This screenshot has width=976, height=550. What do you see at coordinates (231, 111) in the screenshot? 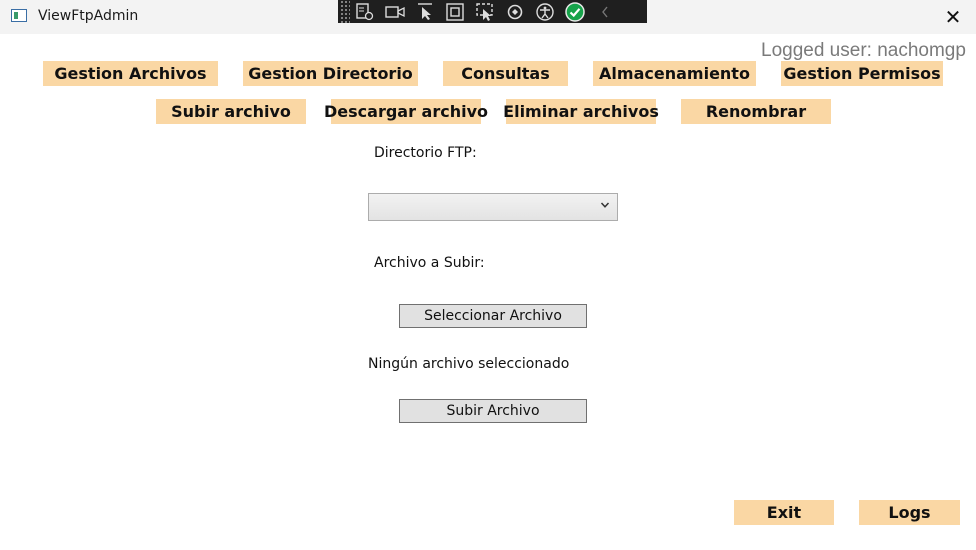
I see `subir-archivo-tab: Subir archivo` at bounding box center [231, 111].